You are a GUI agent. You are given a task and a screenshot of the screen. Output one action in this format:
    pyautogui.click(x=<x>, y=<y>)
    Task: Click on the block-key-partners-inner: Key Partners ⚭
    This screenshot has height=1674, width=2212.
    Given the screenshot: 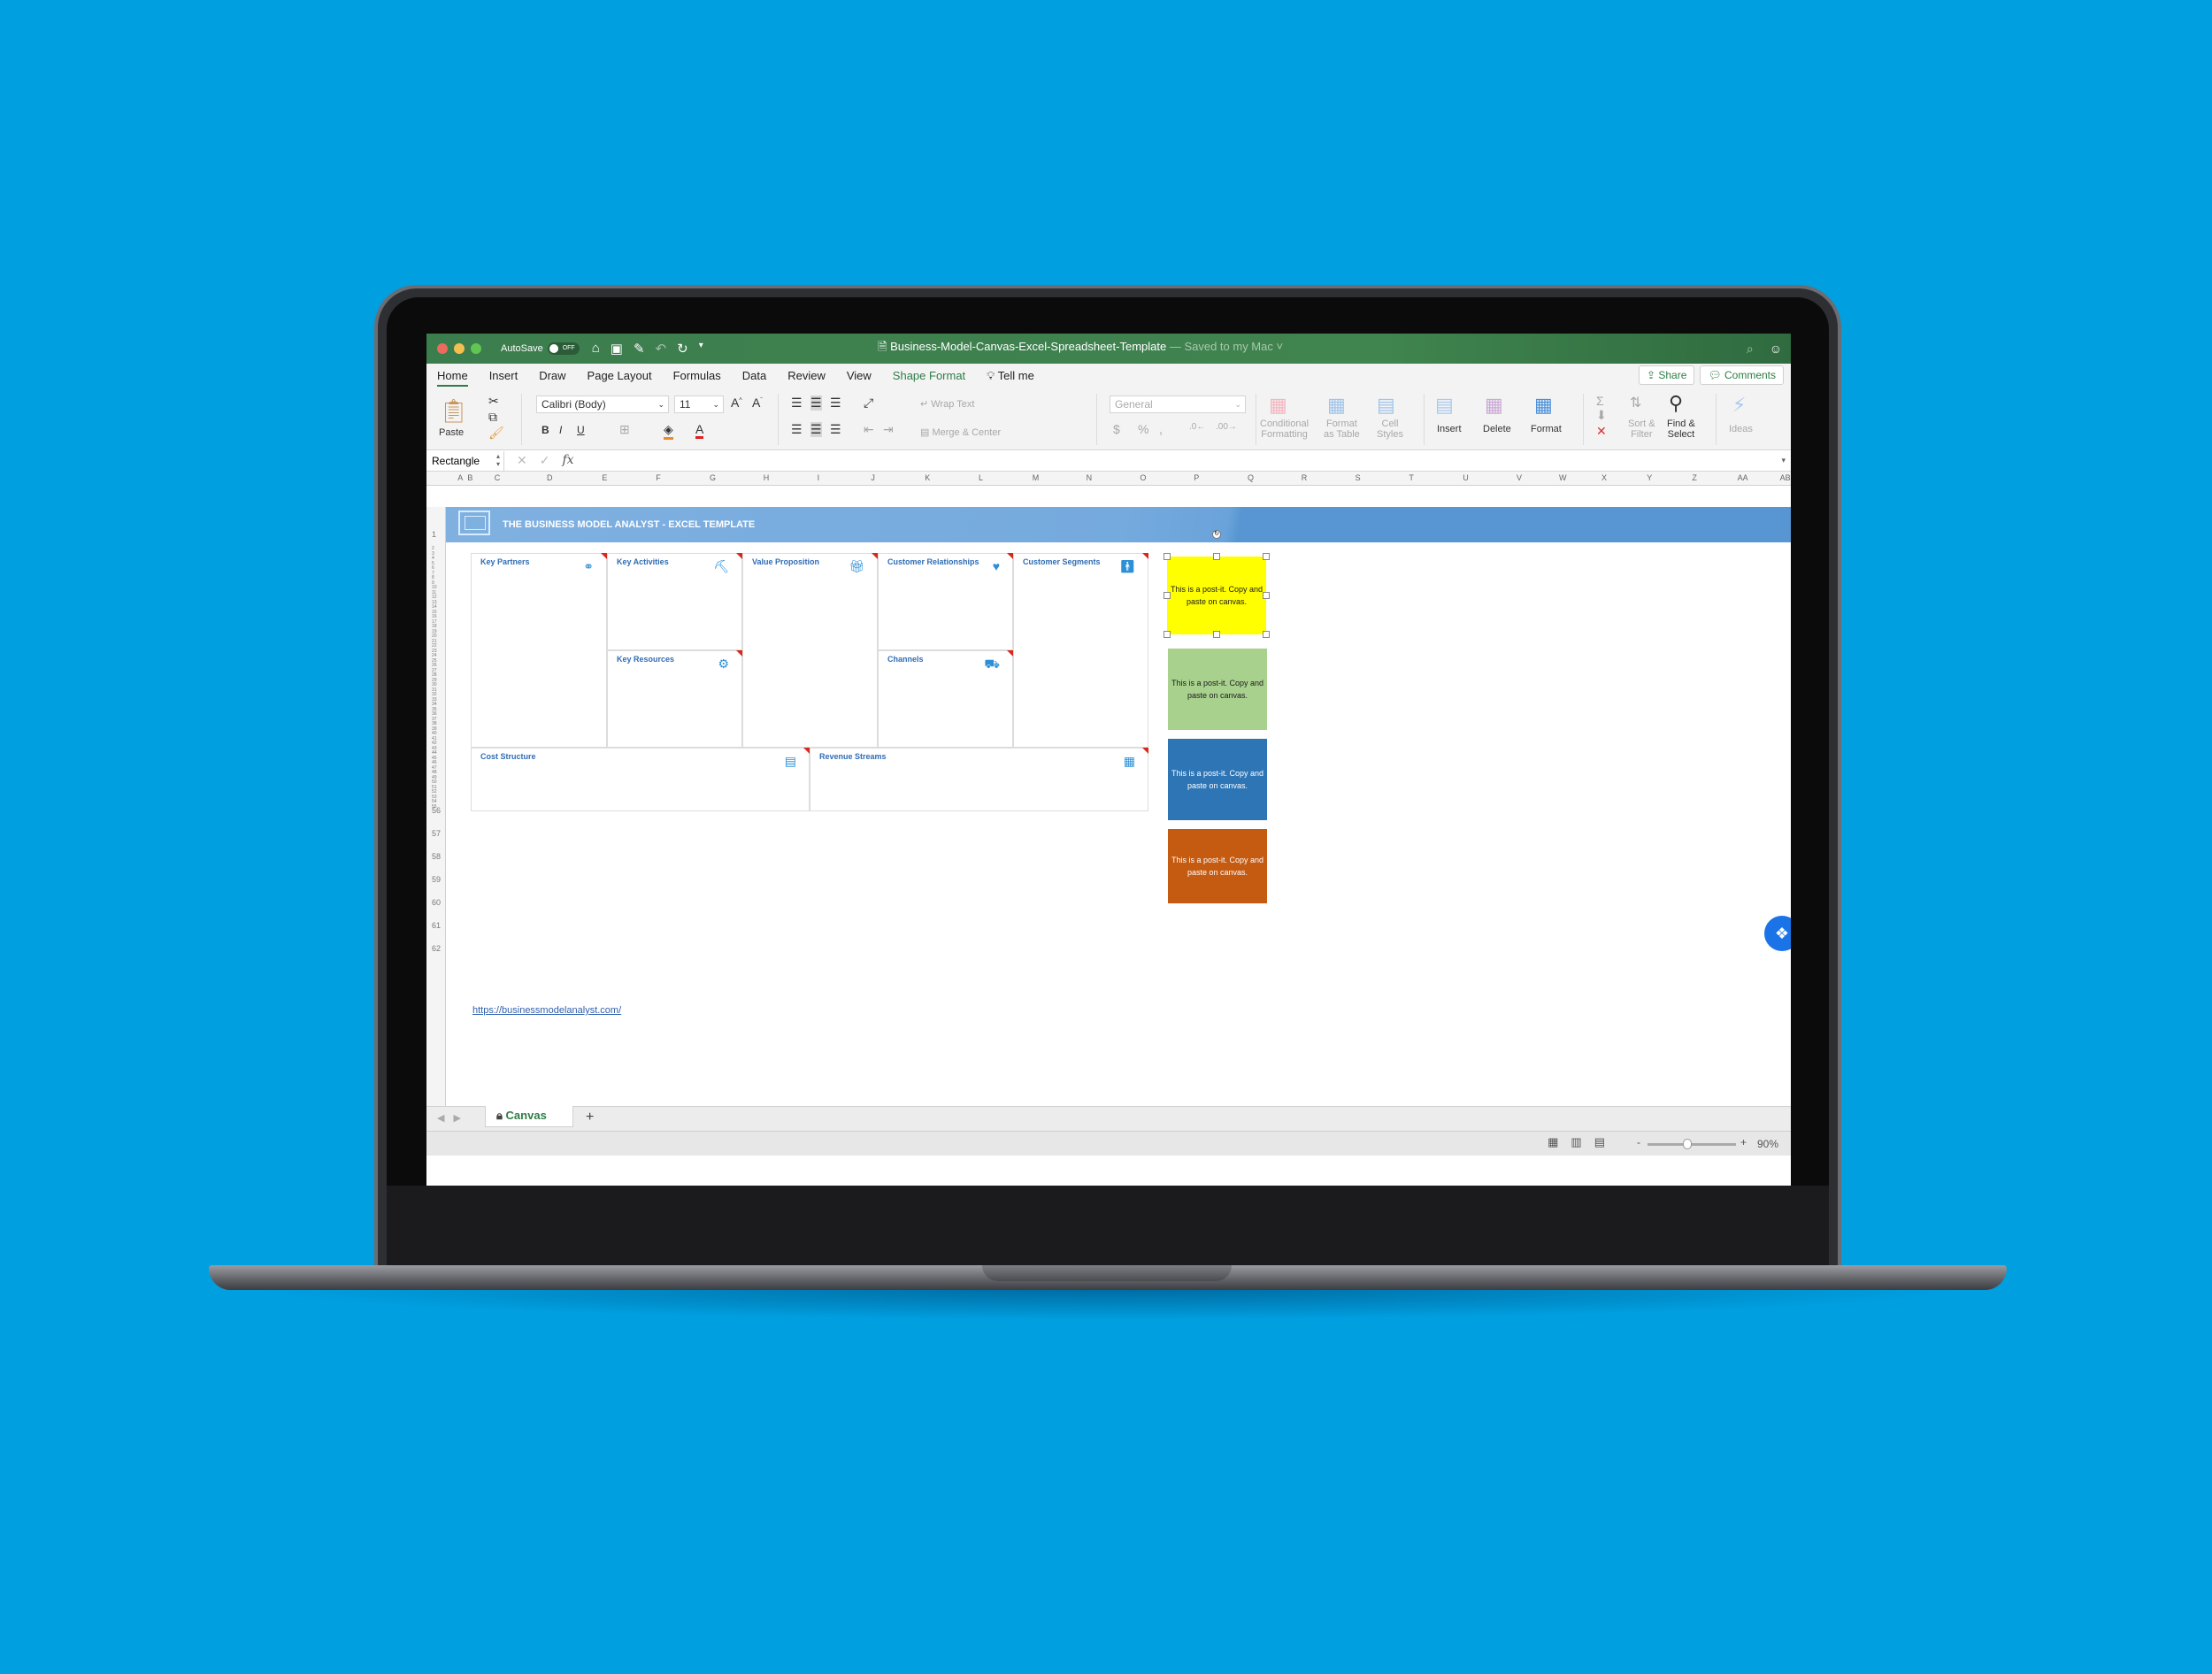 What is the action you would take?
    pyautogui.click(x=539, y=650)
    